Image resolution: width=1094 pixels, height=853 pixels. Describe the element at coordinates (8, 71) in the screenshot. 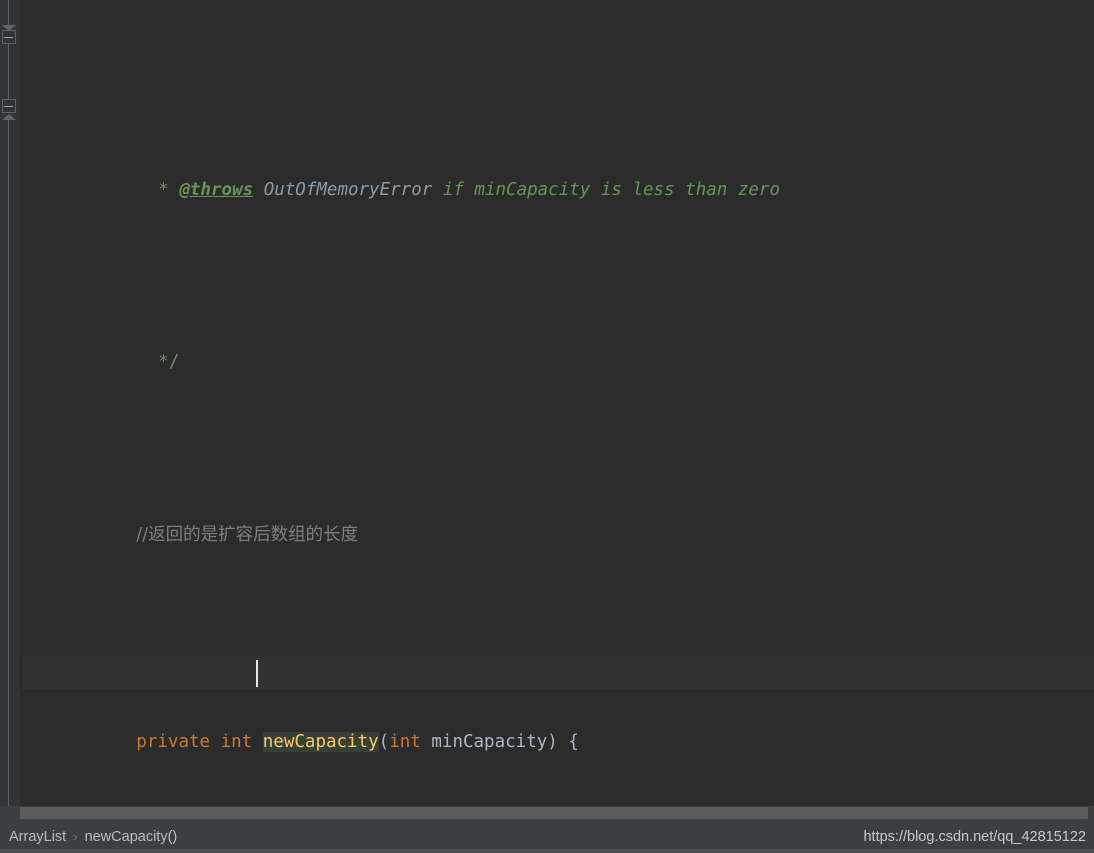

I see `fold-region-line-method` at that location.